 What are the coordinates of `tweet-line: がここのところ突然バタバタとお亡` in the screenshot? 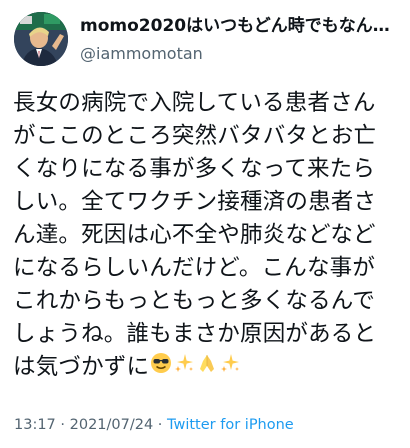 It's located at (195, 136).